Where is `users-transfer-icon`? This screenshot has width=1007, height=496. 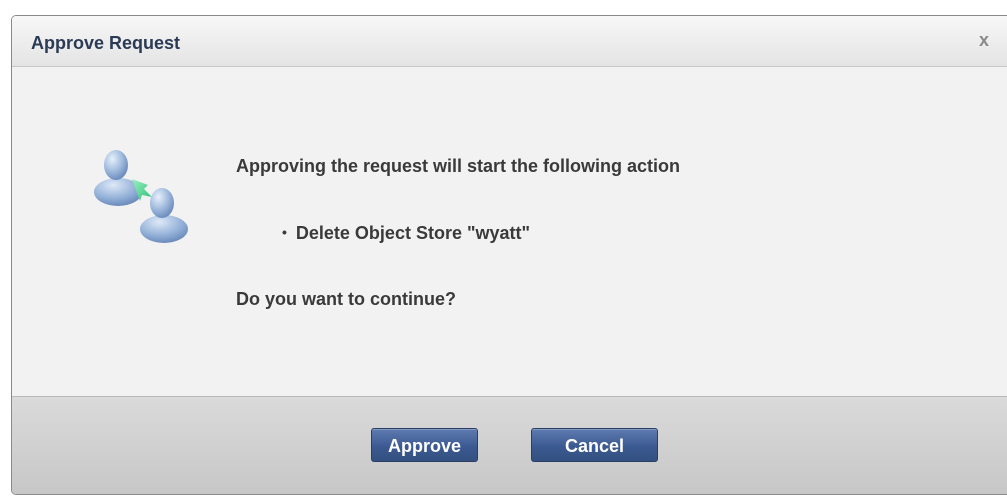 users-transfer-icon is located at coordinates (141, 196).